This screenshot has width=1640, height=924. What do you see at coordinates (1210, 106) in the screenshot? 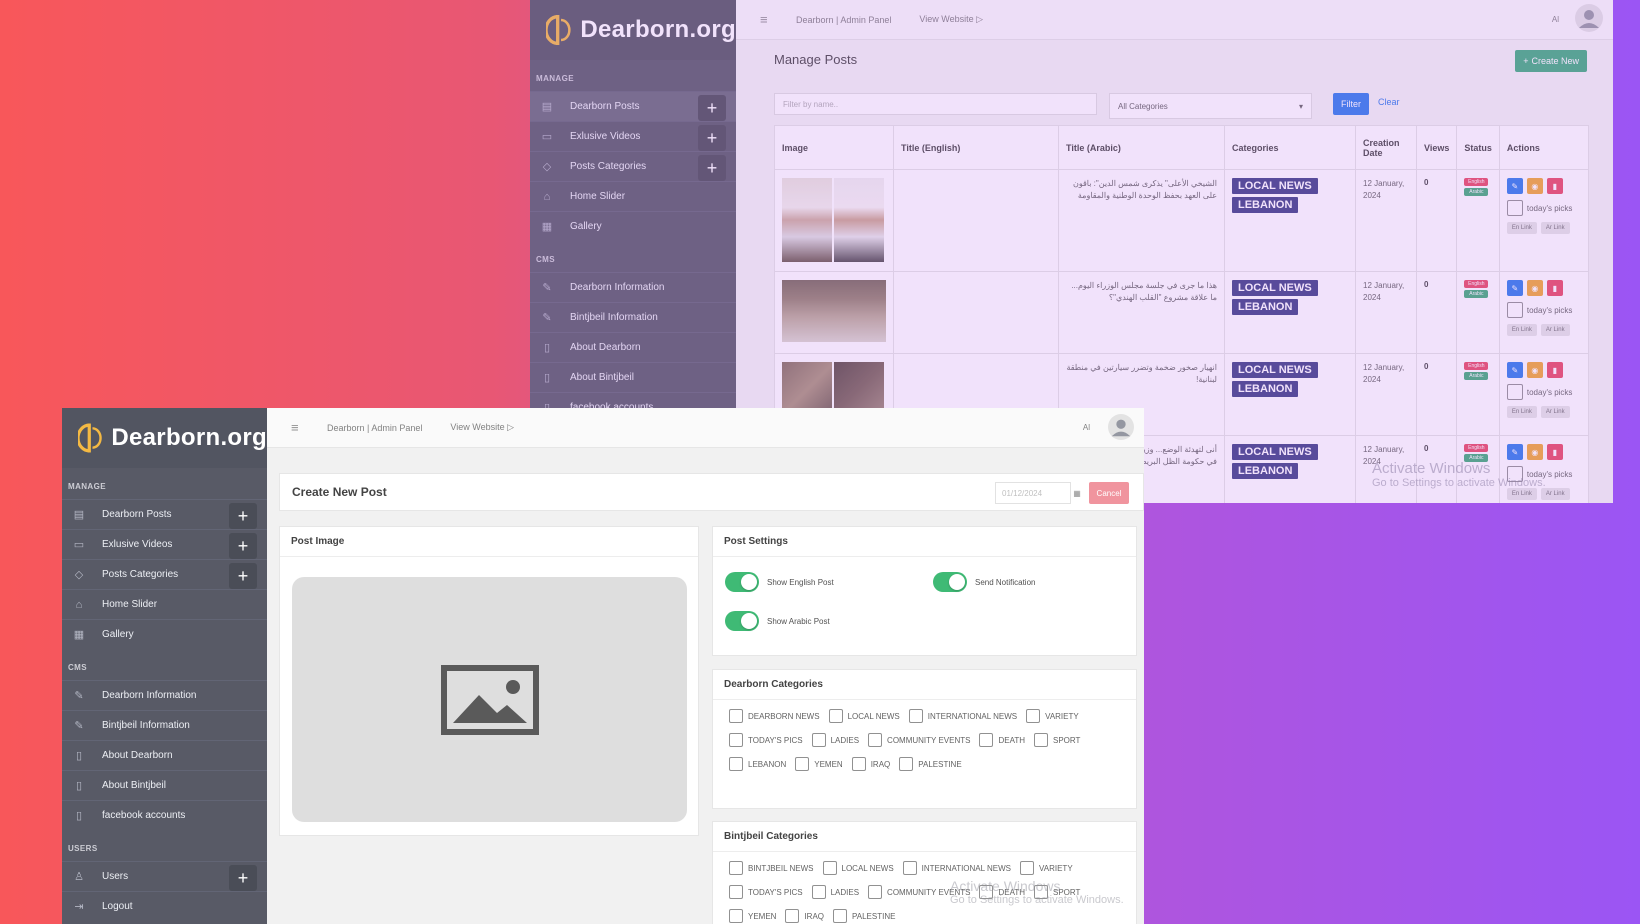
I see `category-select: All Categories ▾` at bounding box center [1210, 106].